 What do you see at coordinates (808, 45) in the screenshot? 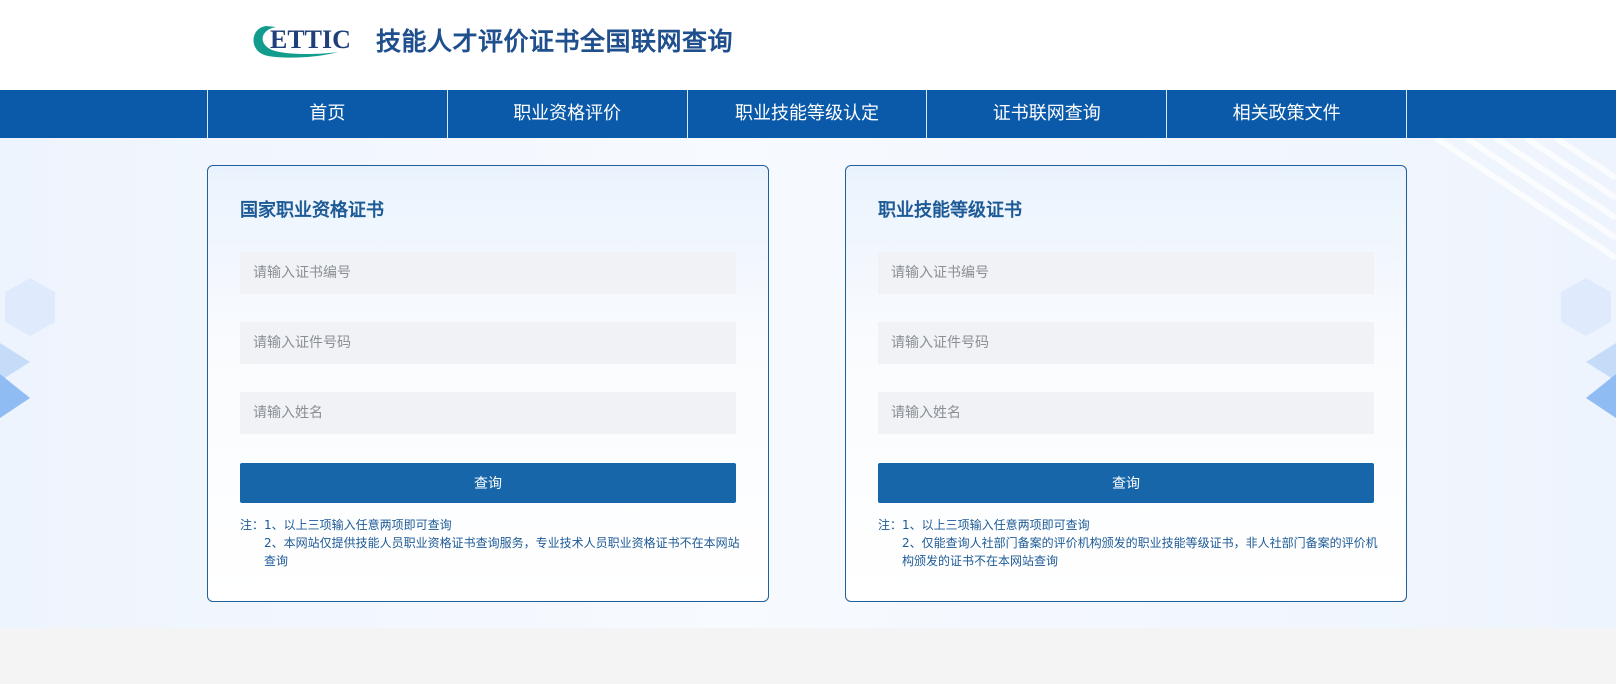
I see `site-header: ETTIC 技能人才评价证书全国联网查询` at bounding box center [808, 45].